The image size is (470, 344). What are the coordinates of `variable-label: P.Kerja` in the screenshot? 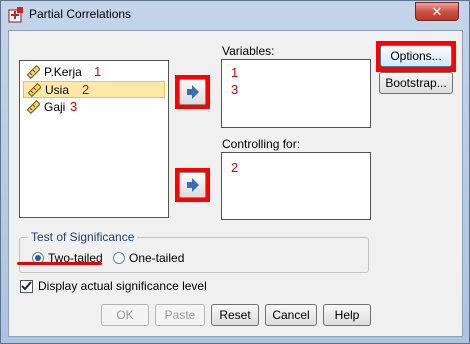 It's located at (63, 72).